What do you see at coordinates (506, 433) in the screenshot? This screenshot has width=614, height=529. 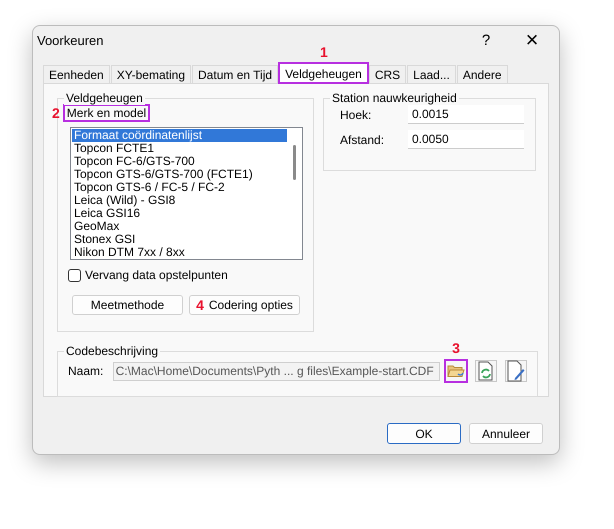 I see `cancel-button: Annuleer` at bounding box center [506, 433].